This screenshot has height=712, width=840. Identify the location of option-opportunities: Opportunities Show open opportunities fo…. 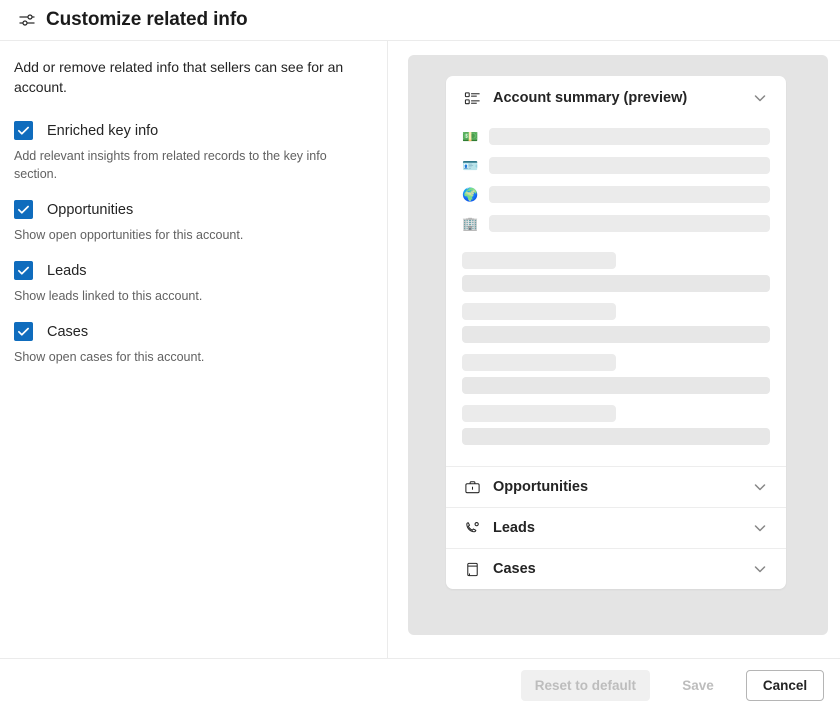
(192, 222).